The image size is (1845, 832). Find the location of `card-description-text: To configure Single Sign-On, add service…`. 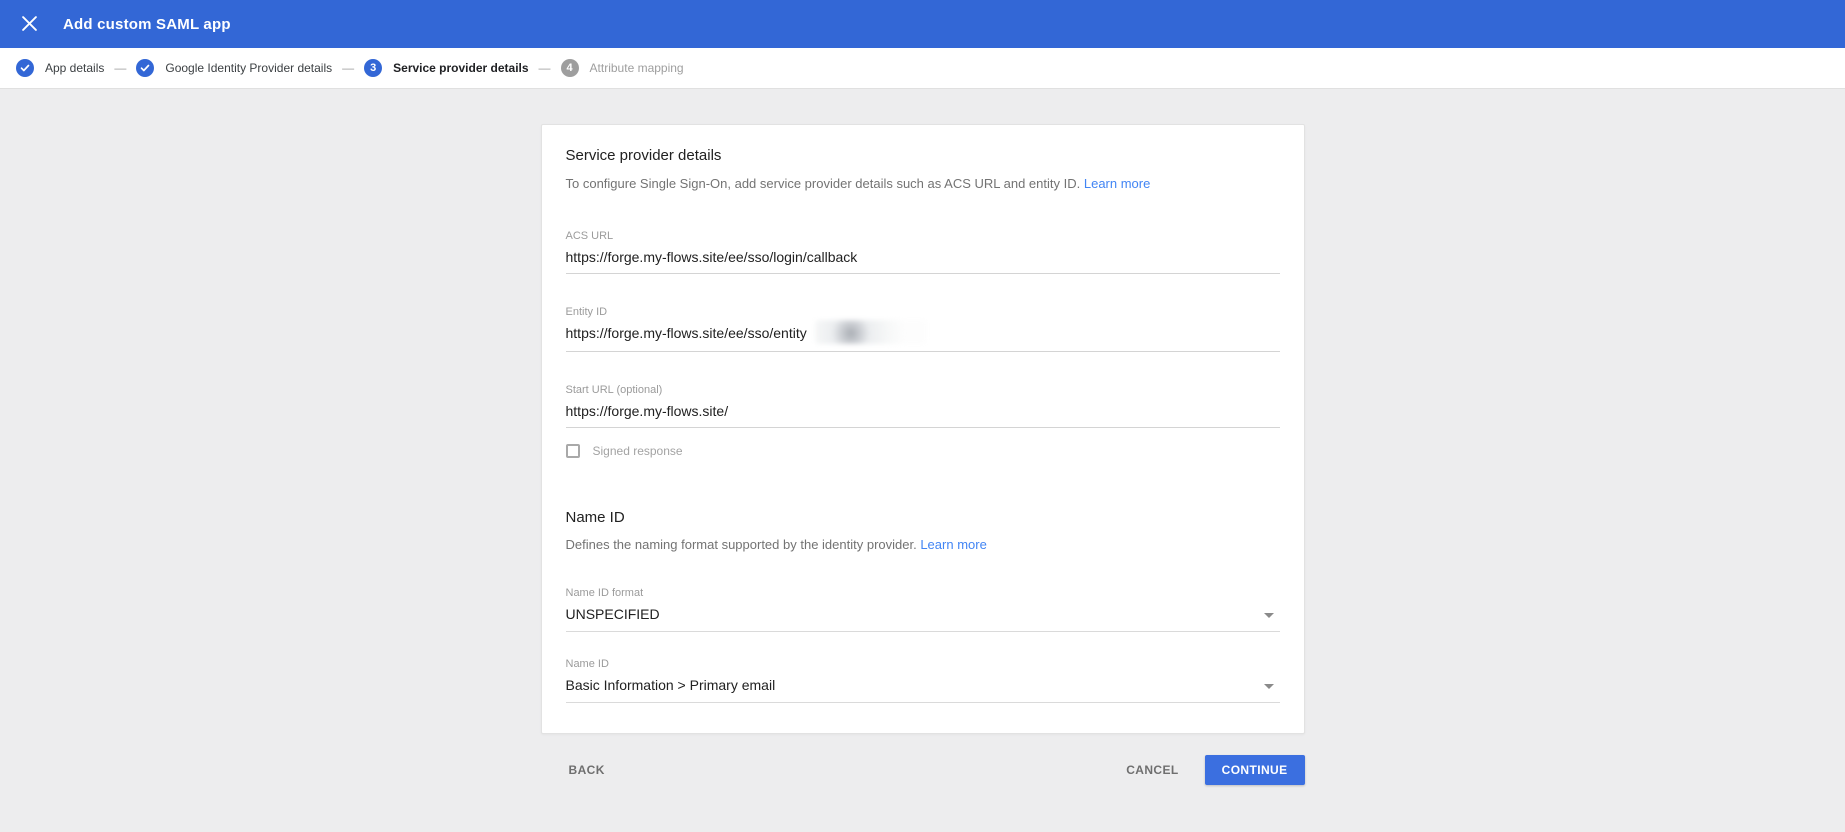

card-description-text: To configure Single Sign-On, add service… is located at coordinates (823, 183).